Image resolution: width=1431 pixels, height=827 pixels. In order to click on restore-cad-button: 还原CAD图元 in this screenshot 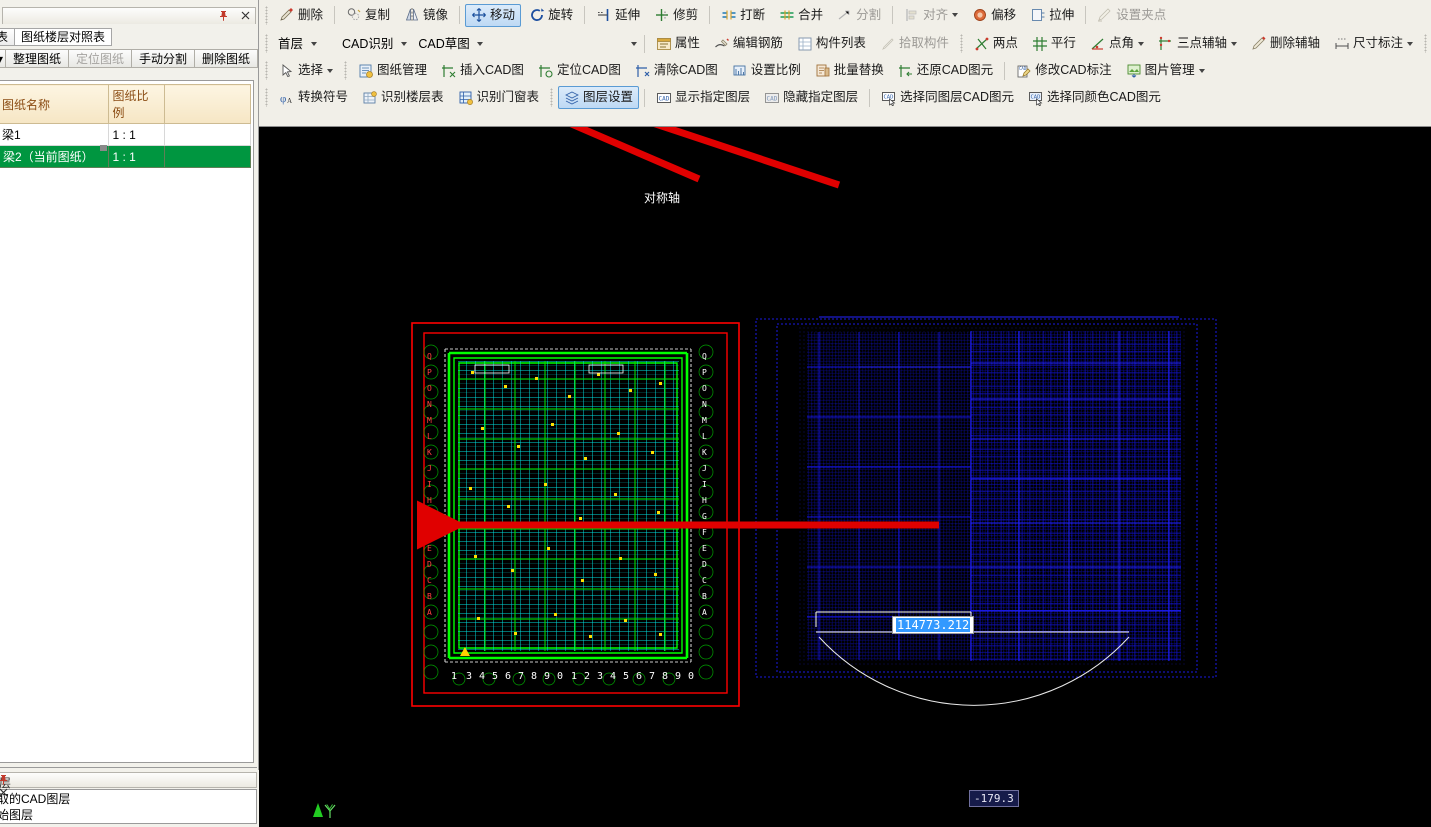, I will do `click(945, 70)`.